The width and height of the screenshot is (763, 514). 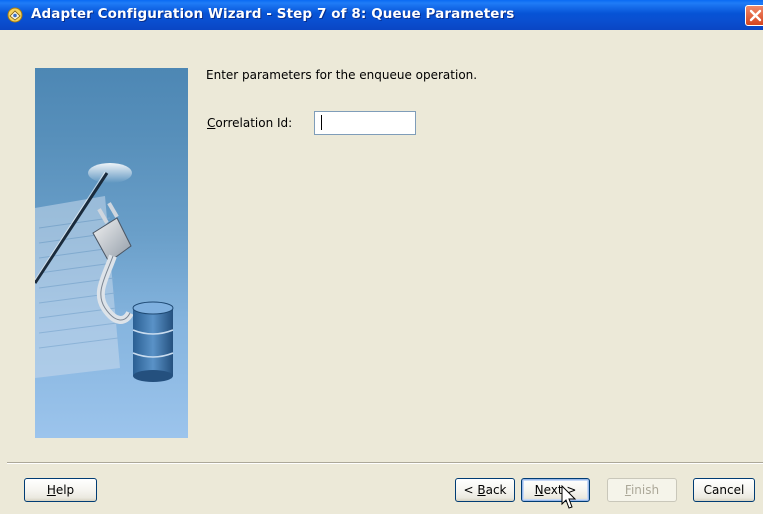 I want to click on close-icon, so click(x=755, y=15).